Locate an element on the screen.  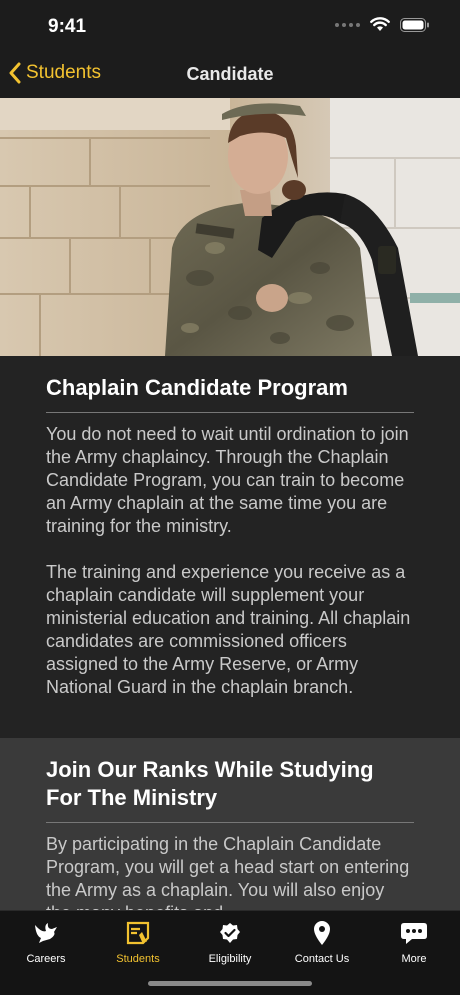
tab-label: More is located at coordinates (414, 959).